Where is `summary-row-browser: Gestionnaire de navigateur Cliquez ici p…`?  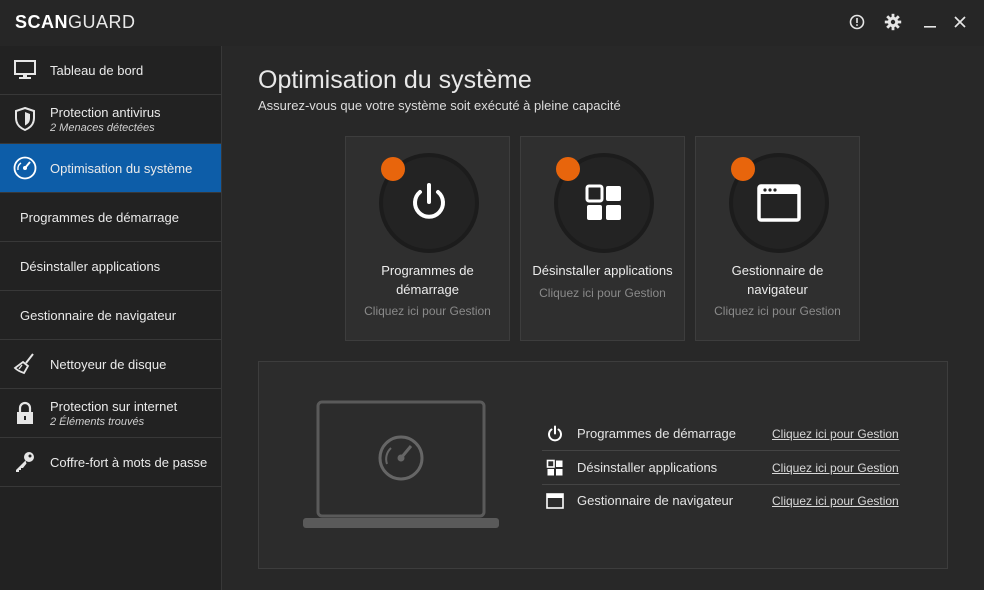
summary-row-browser: Gestionnaire de navigateur Cliquez ici p… is located at coordinates (721, 500).